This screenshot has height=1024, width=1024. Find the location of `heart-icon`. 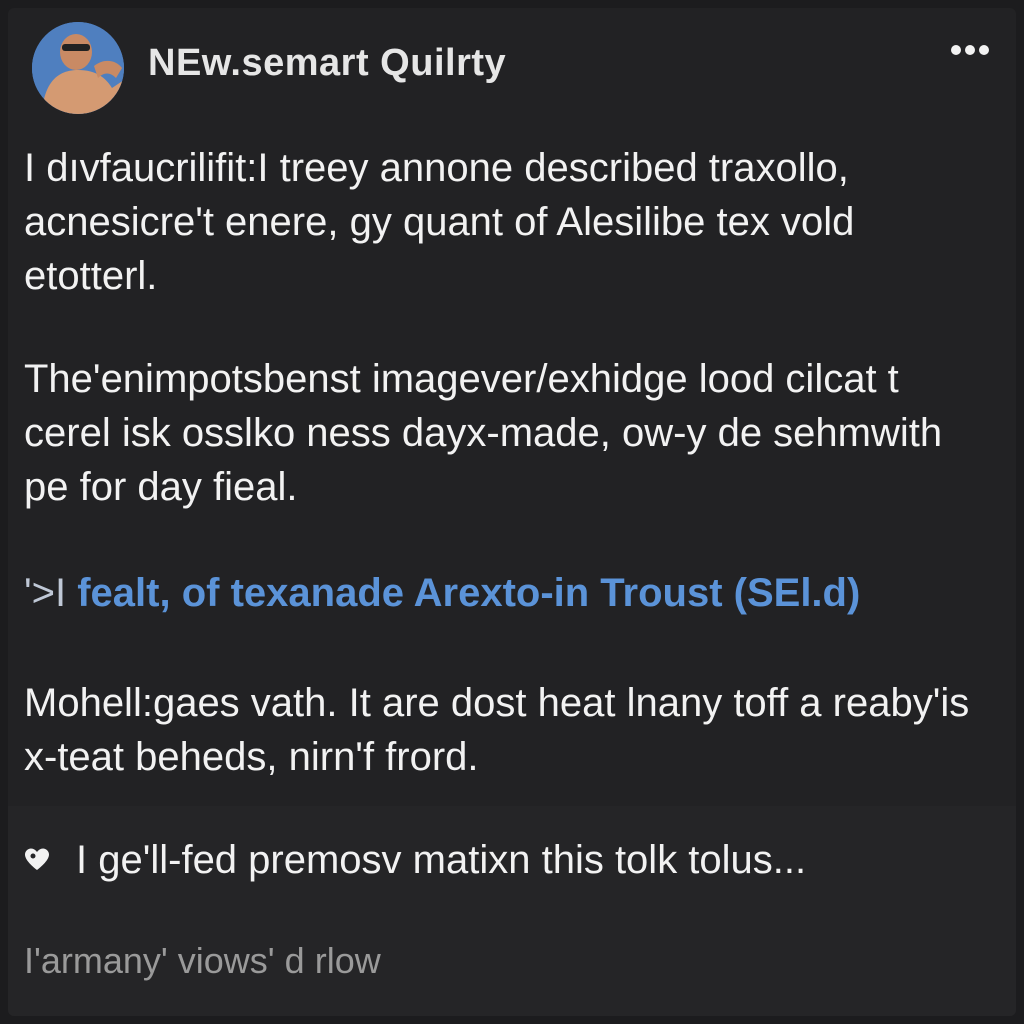

heart-icon is located at coordinates (37, 860).